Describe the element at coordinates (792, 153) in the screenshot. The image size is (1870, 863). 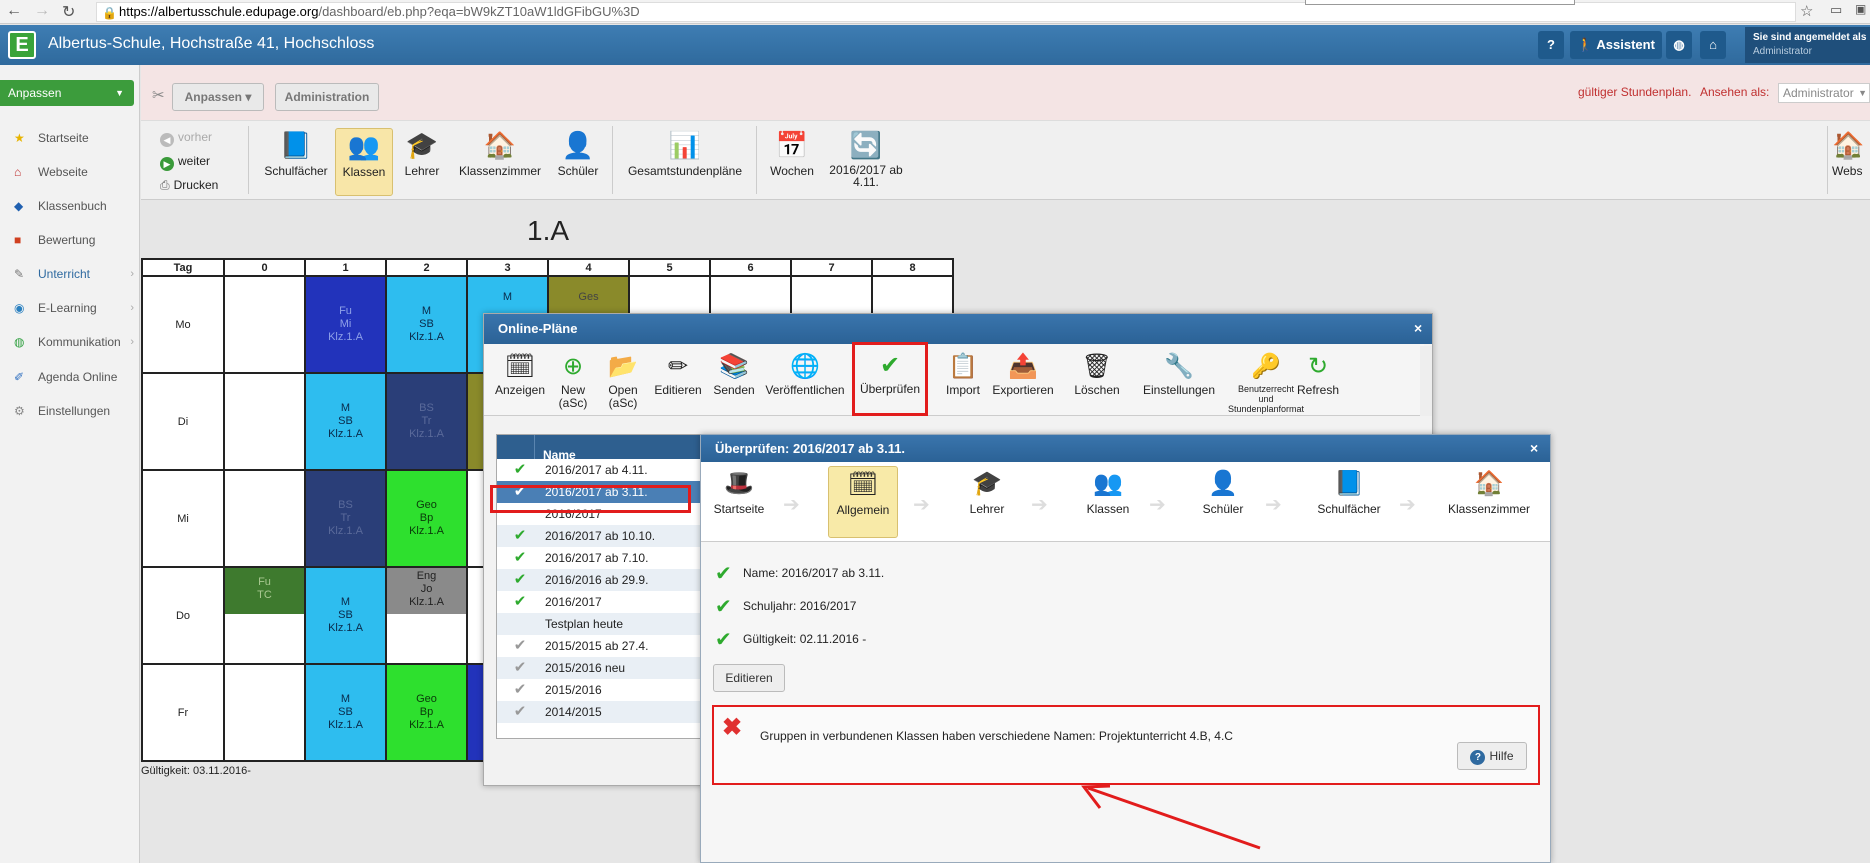
I see `weeks-button: 📅 Wochen` at that location.